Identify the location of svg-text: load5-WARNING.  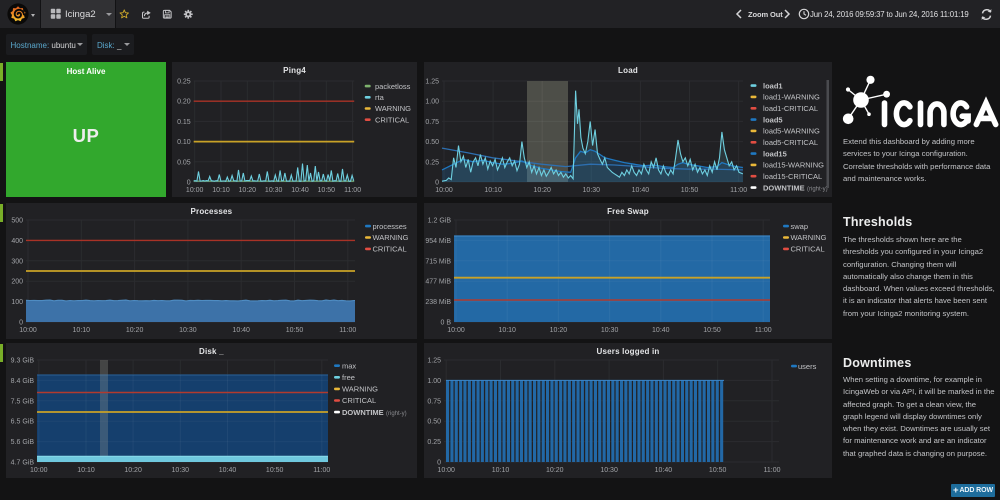
(791, 131).